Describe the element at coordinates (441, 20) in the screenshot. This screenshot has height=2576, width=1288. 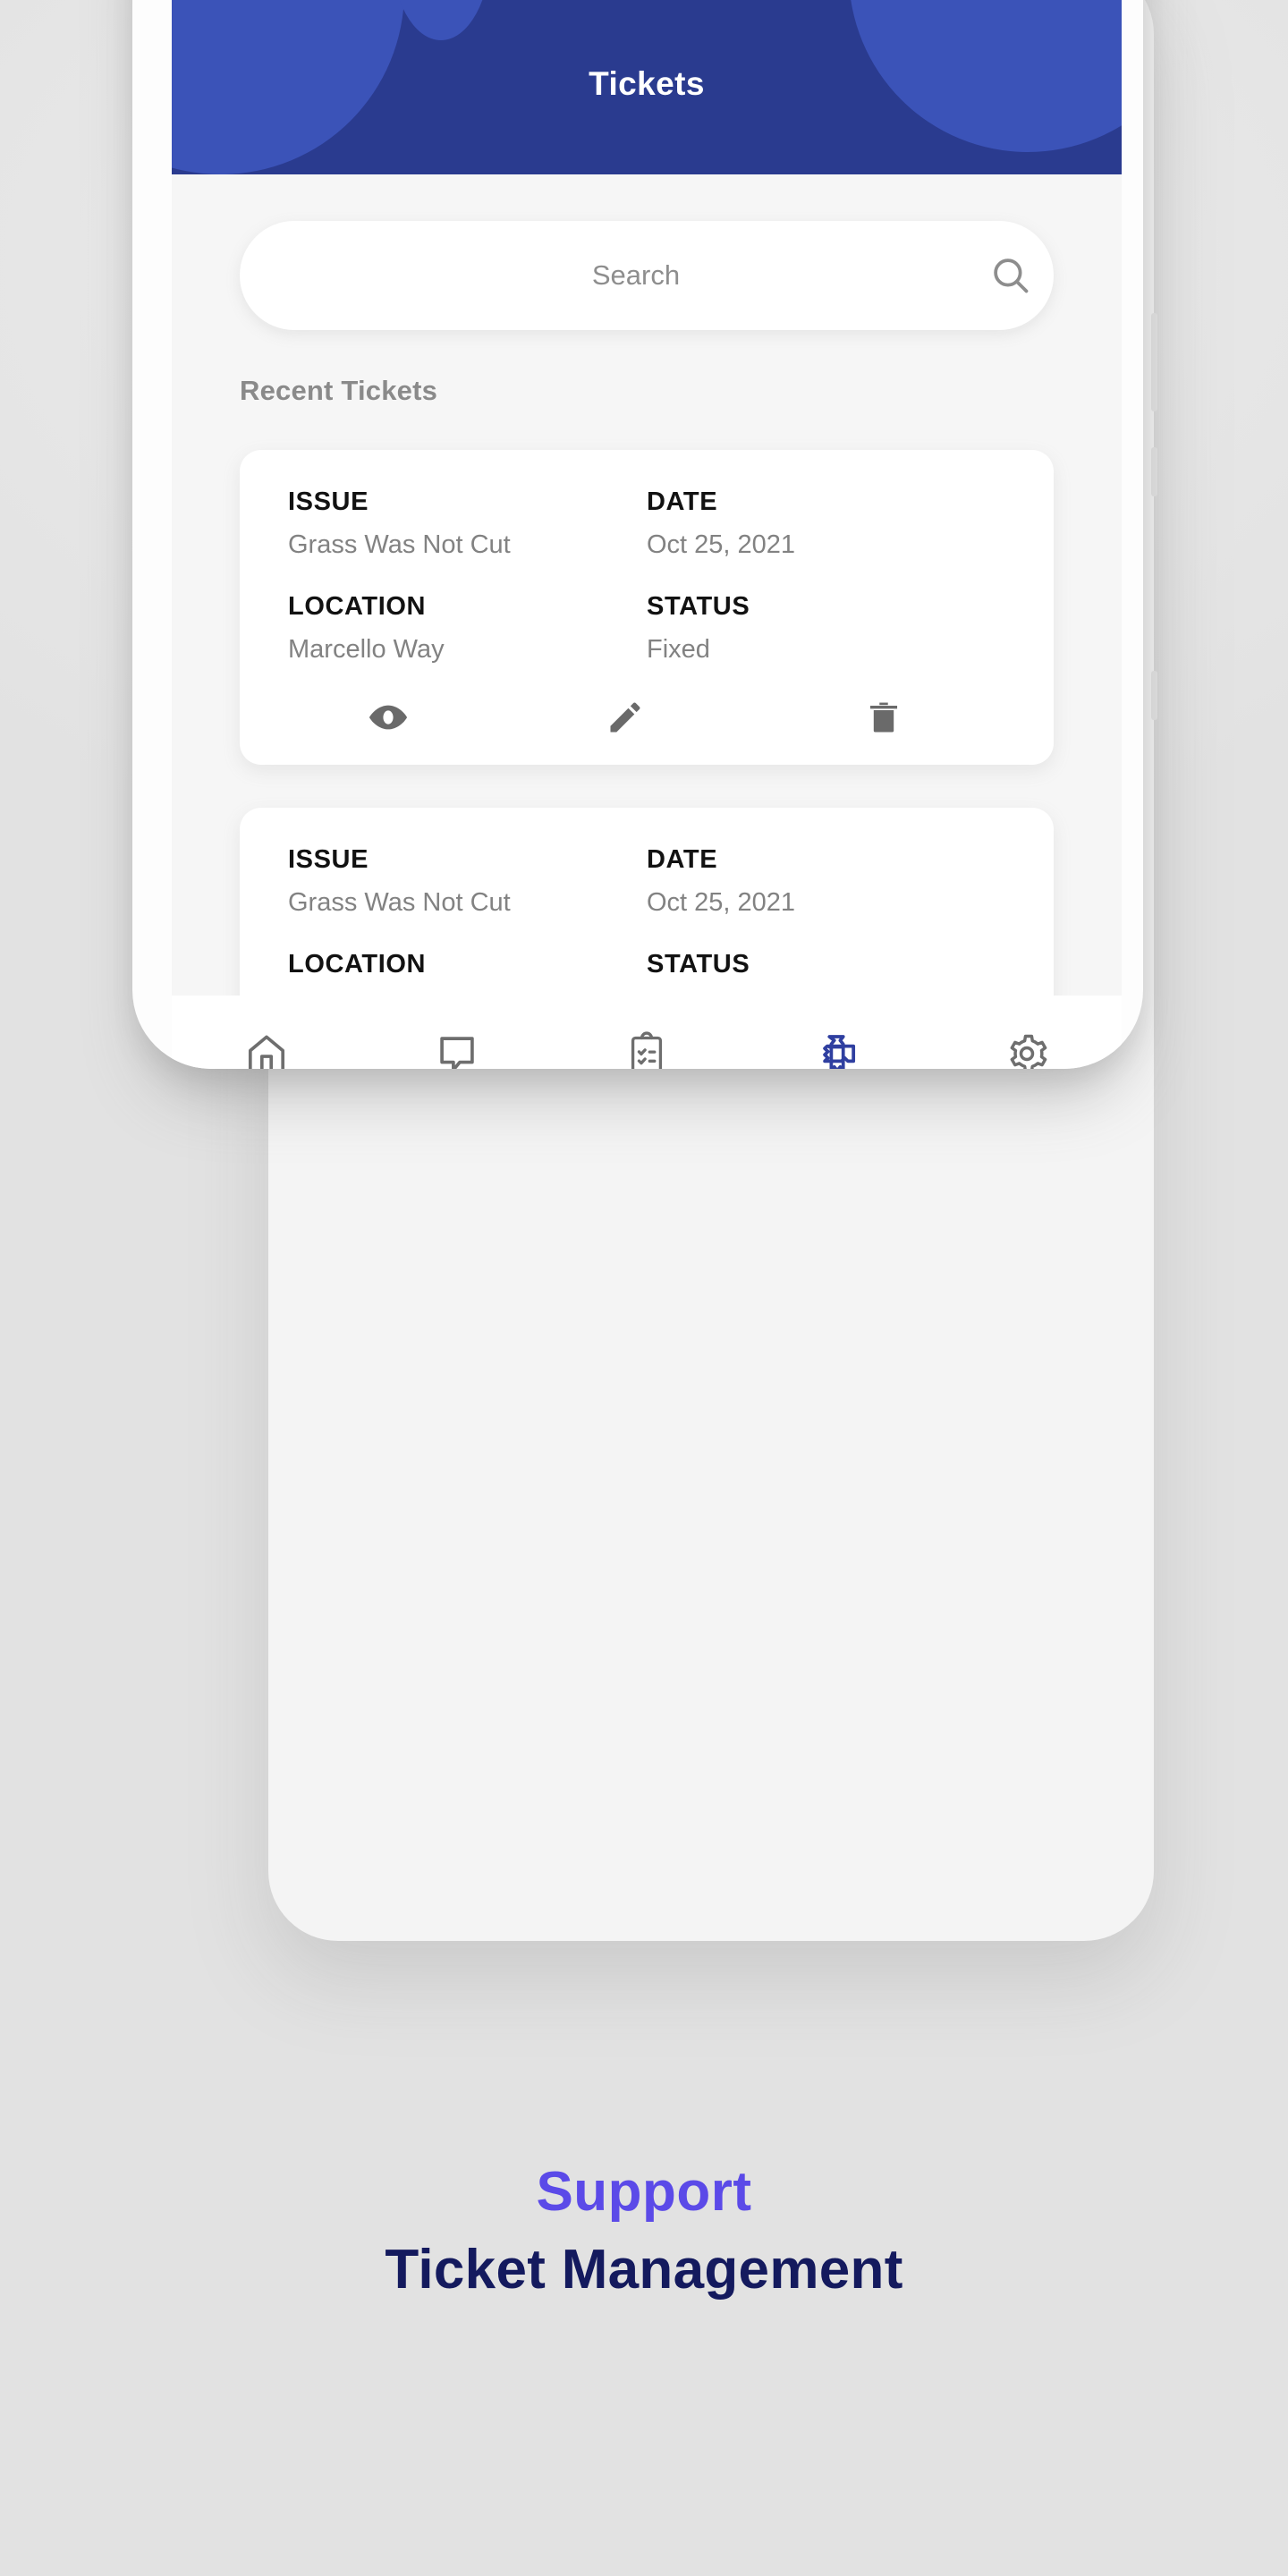
I see `header-decoration-circle-middle` at that location.